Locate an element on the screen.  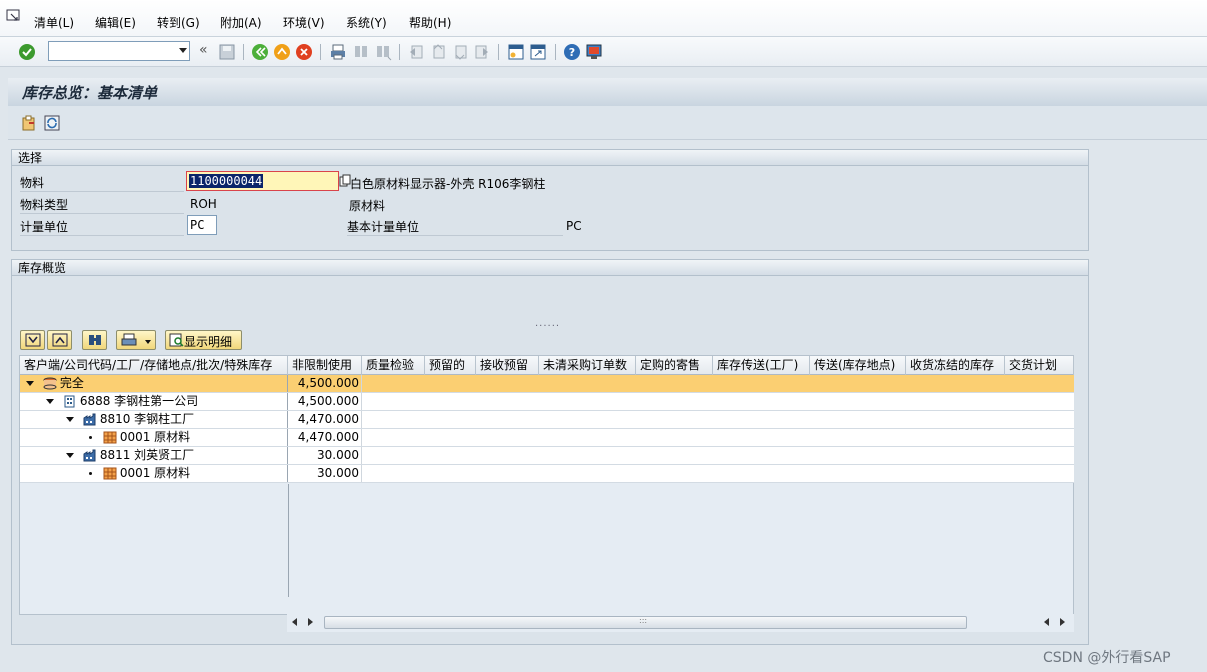
scroll-left-end-icon is located at coordinates (1046, 622).